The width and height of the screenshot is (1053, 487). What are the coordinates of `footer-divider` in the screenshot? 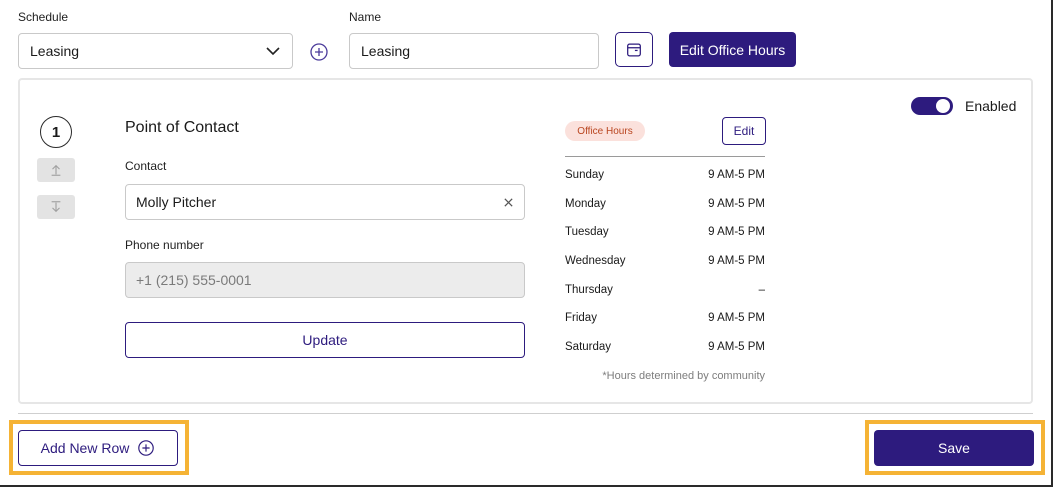 It's located at (525, 413).